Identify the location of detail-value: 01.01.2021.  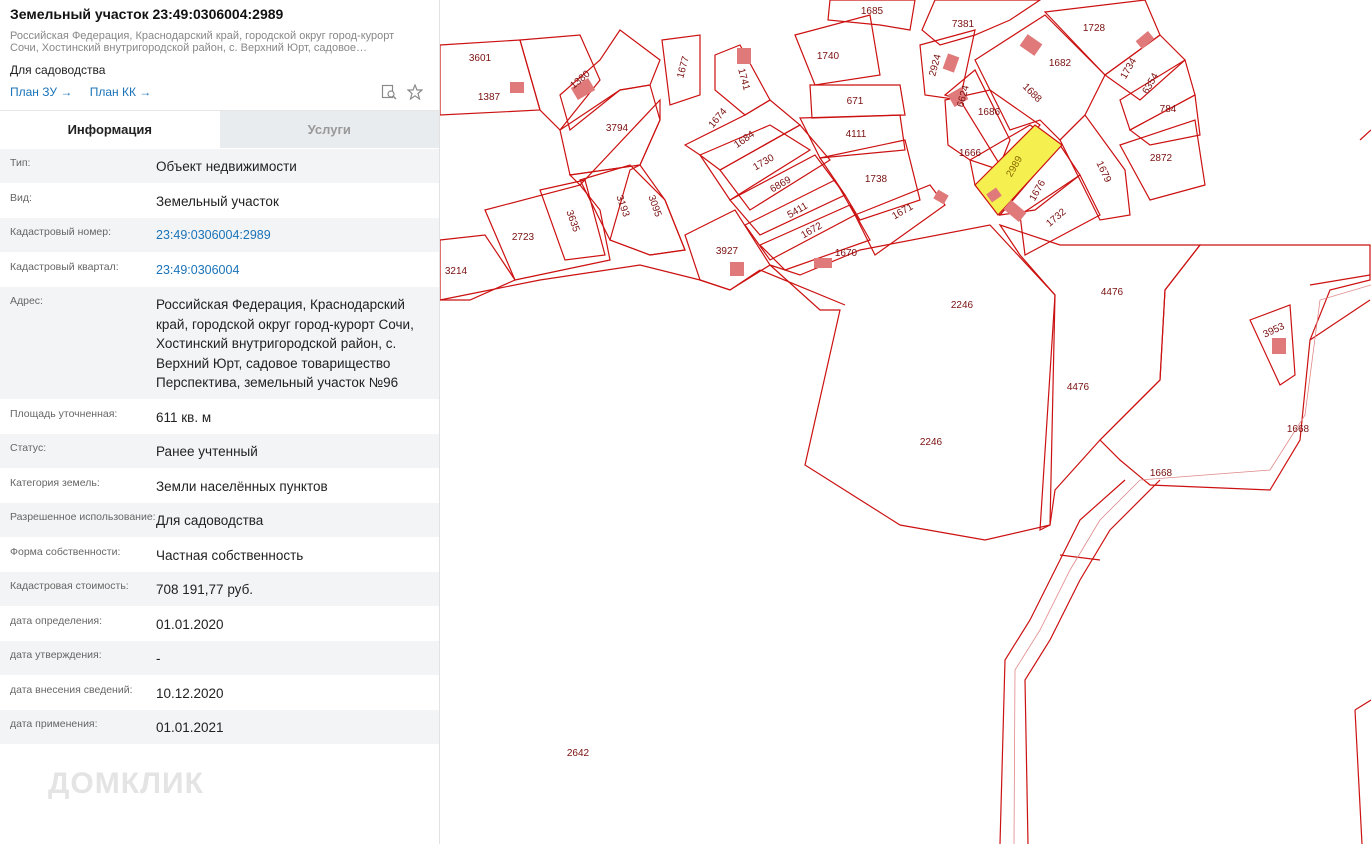
(190, 727).